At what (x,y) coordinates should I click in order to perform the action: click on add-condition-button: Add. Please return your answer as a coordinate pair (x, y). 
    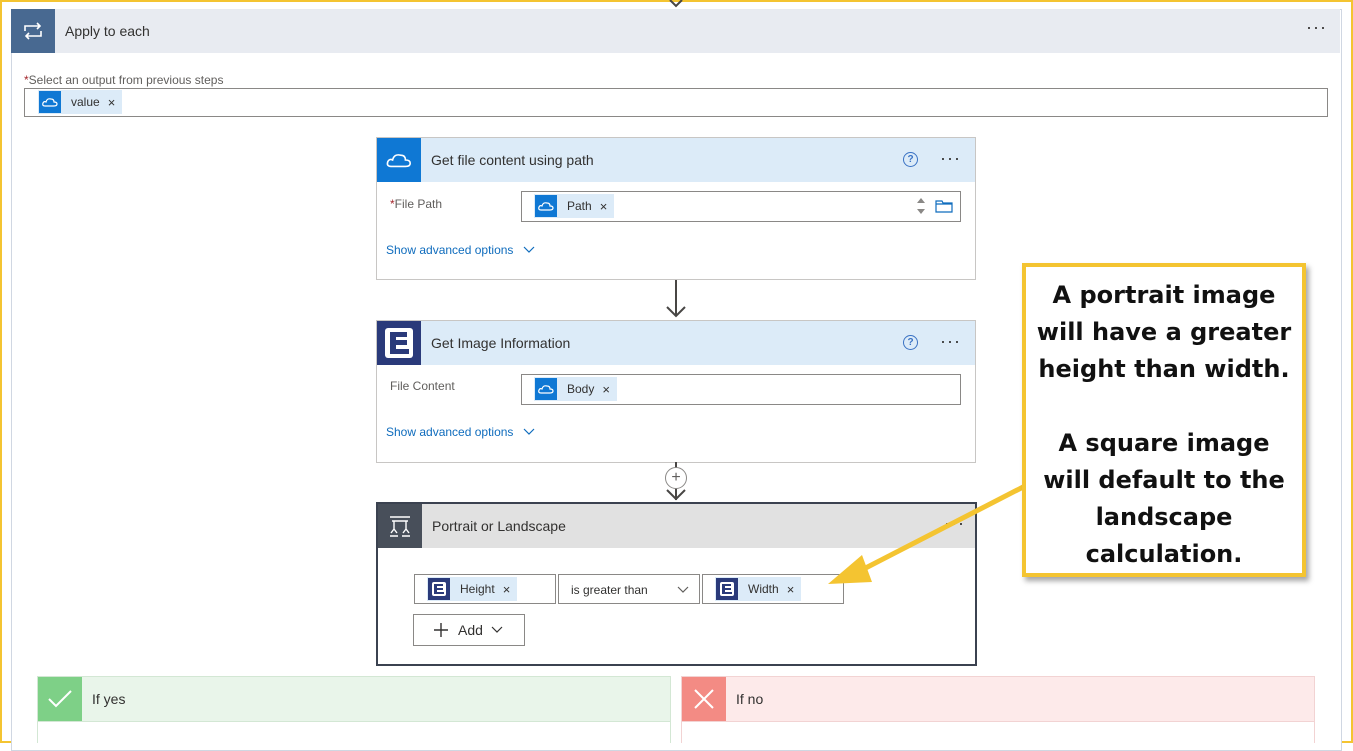
    Looking at the image, I should click on (469, 630).